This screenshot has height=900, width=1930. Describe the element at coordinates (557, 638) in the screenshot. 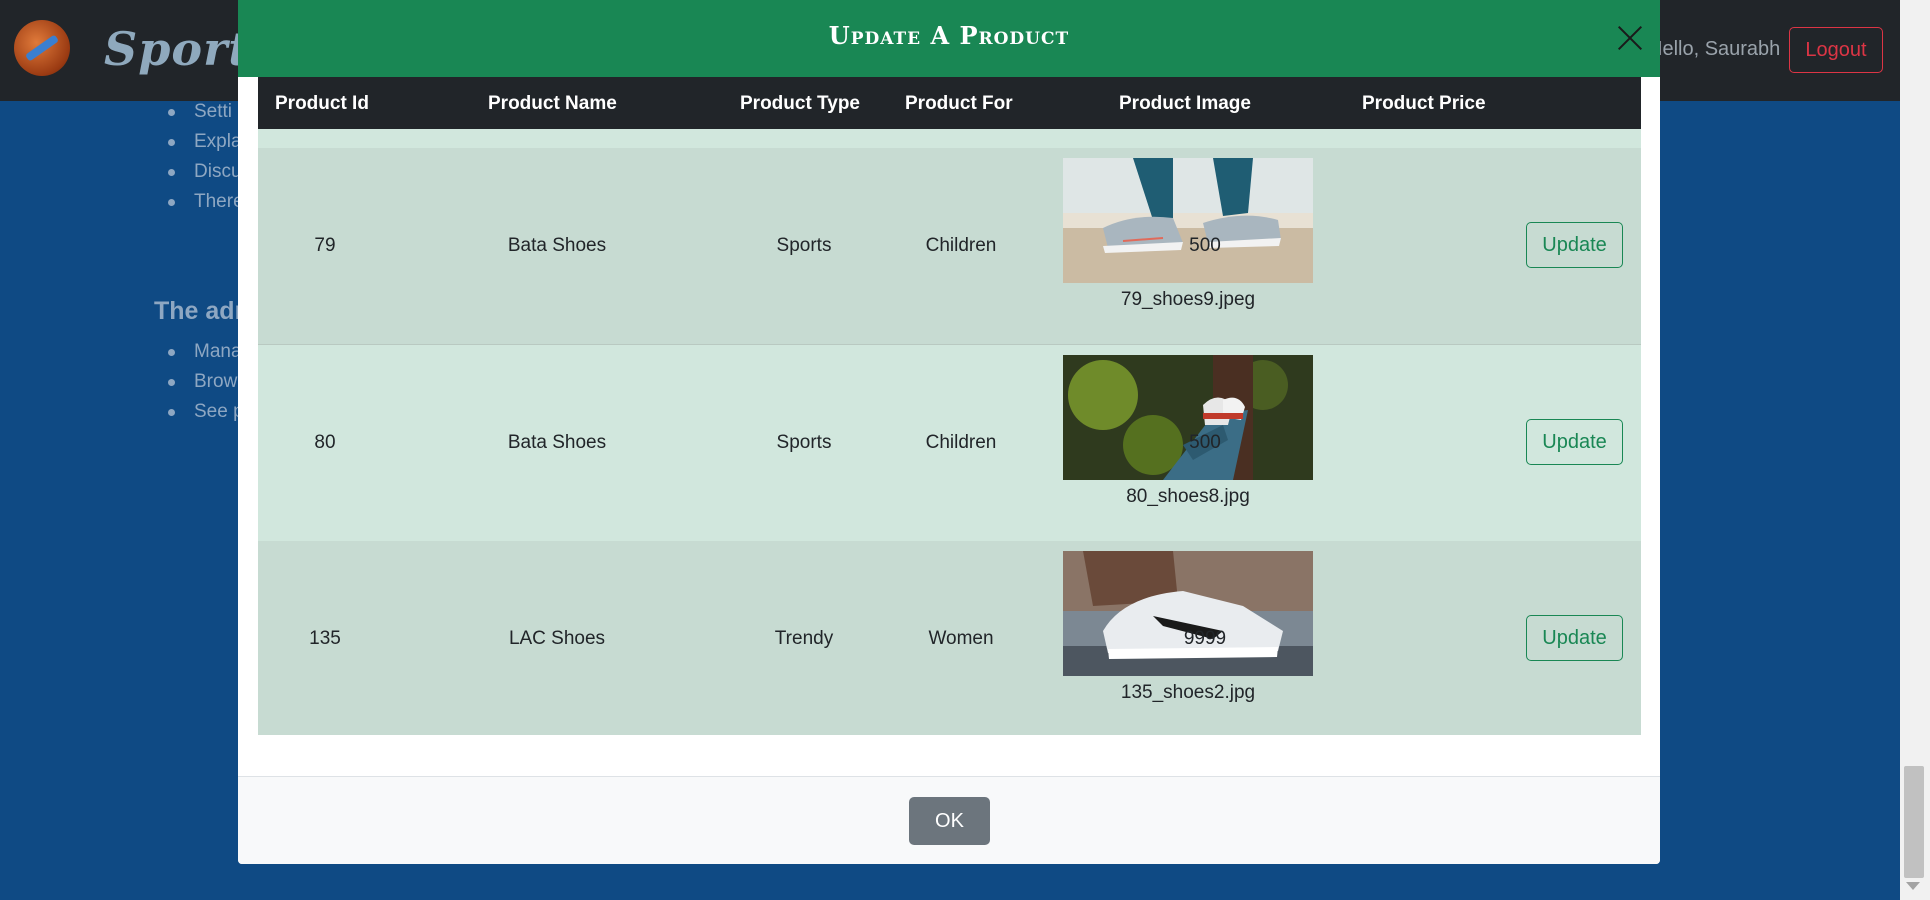

I see `cell-product-name: LAC Shoes` at that location.